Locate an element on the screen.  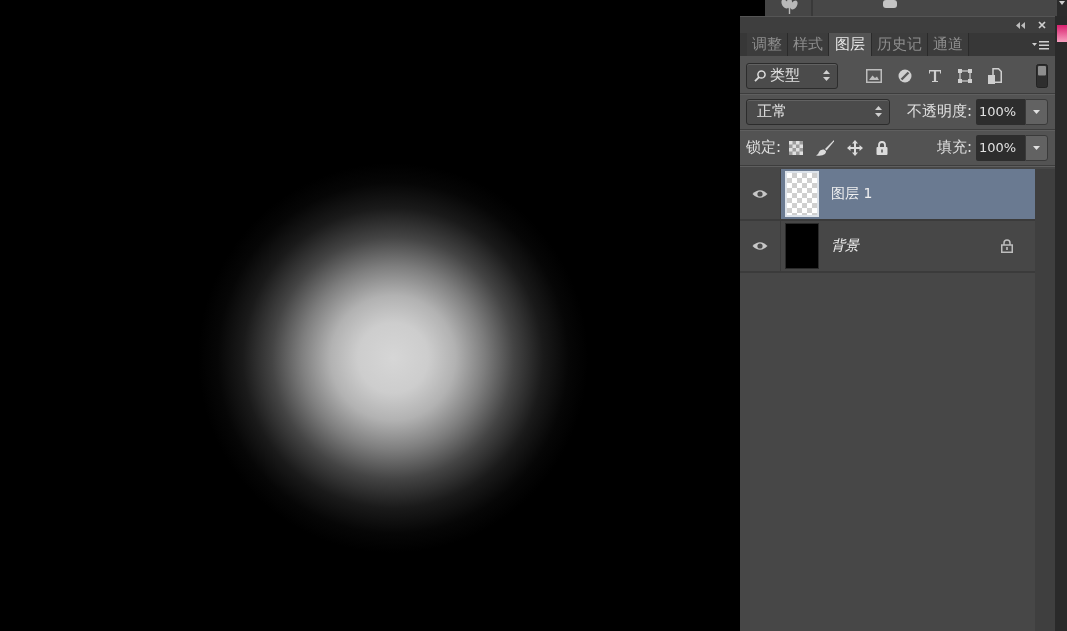
panel-tab: 历史记 is located at coordinates (900, 44).